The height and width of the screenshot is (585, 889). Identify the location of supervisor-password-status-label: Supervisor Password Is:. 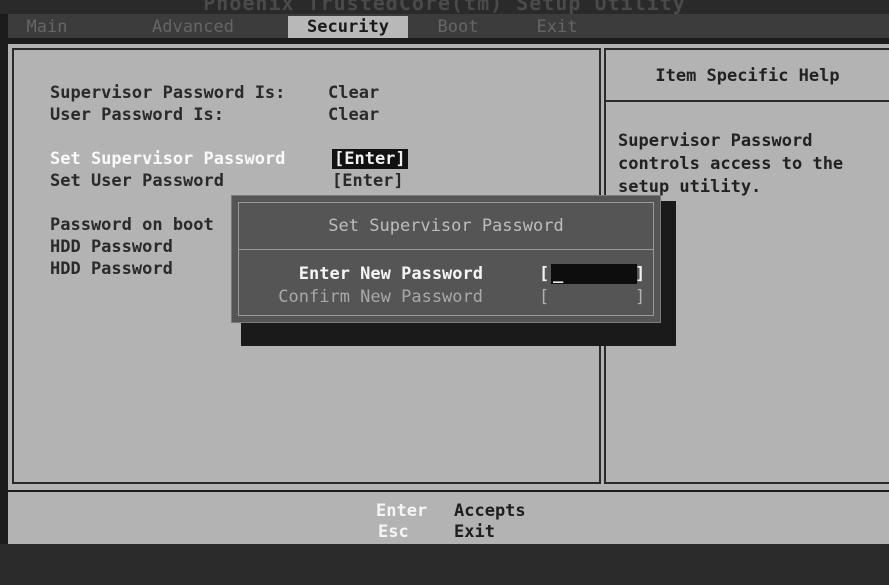
(168, 93).